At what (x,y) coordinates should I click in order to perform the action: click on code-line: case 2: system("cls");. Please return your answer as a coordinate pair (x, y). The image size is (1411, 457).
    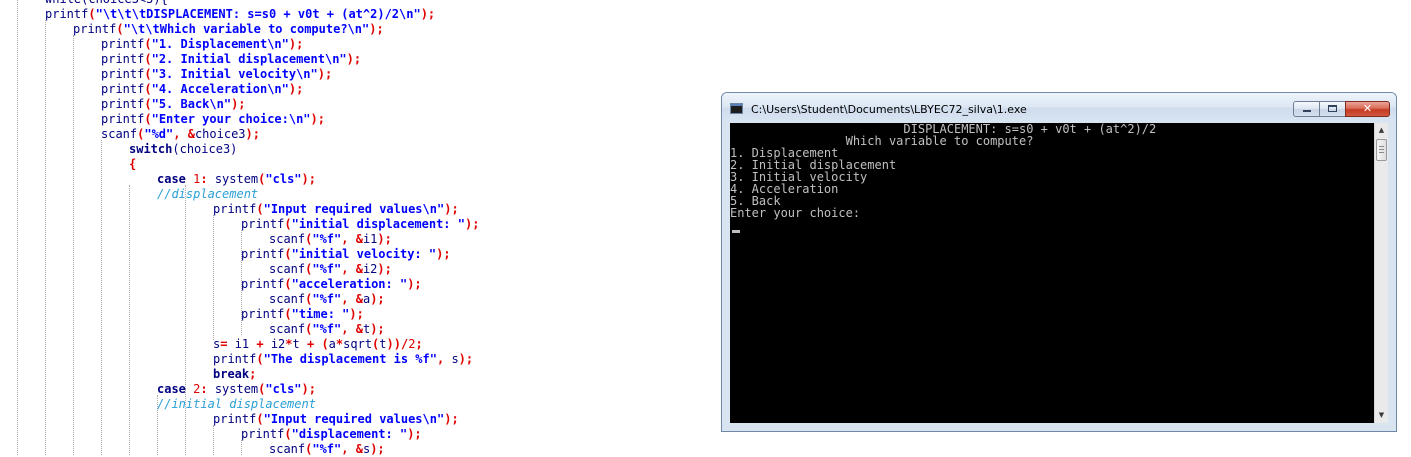
    Looking at the image, I should click on (236, 389).